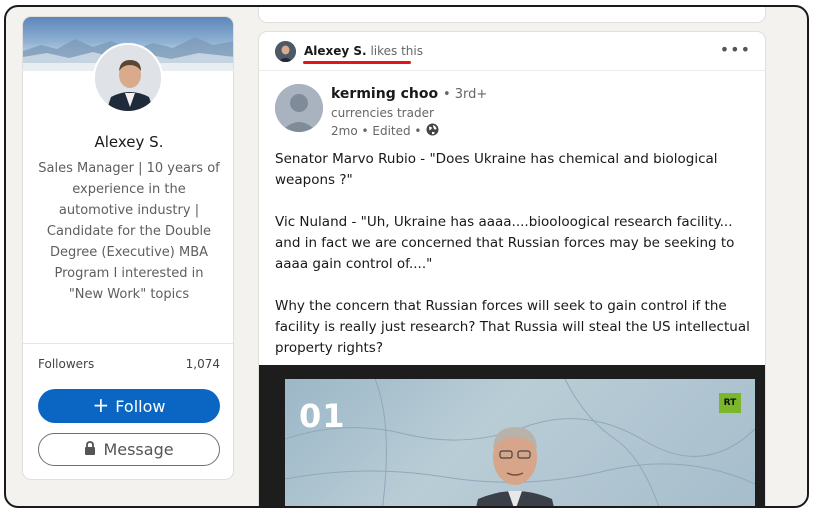 The width and height of the screenshot is (813, 511). I want to click on author-avatar, so click(299, 108).